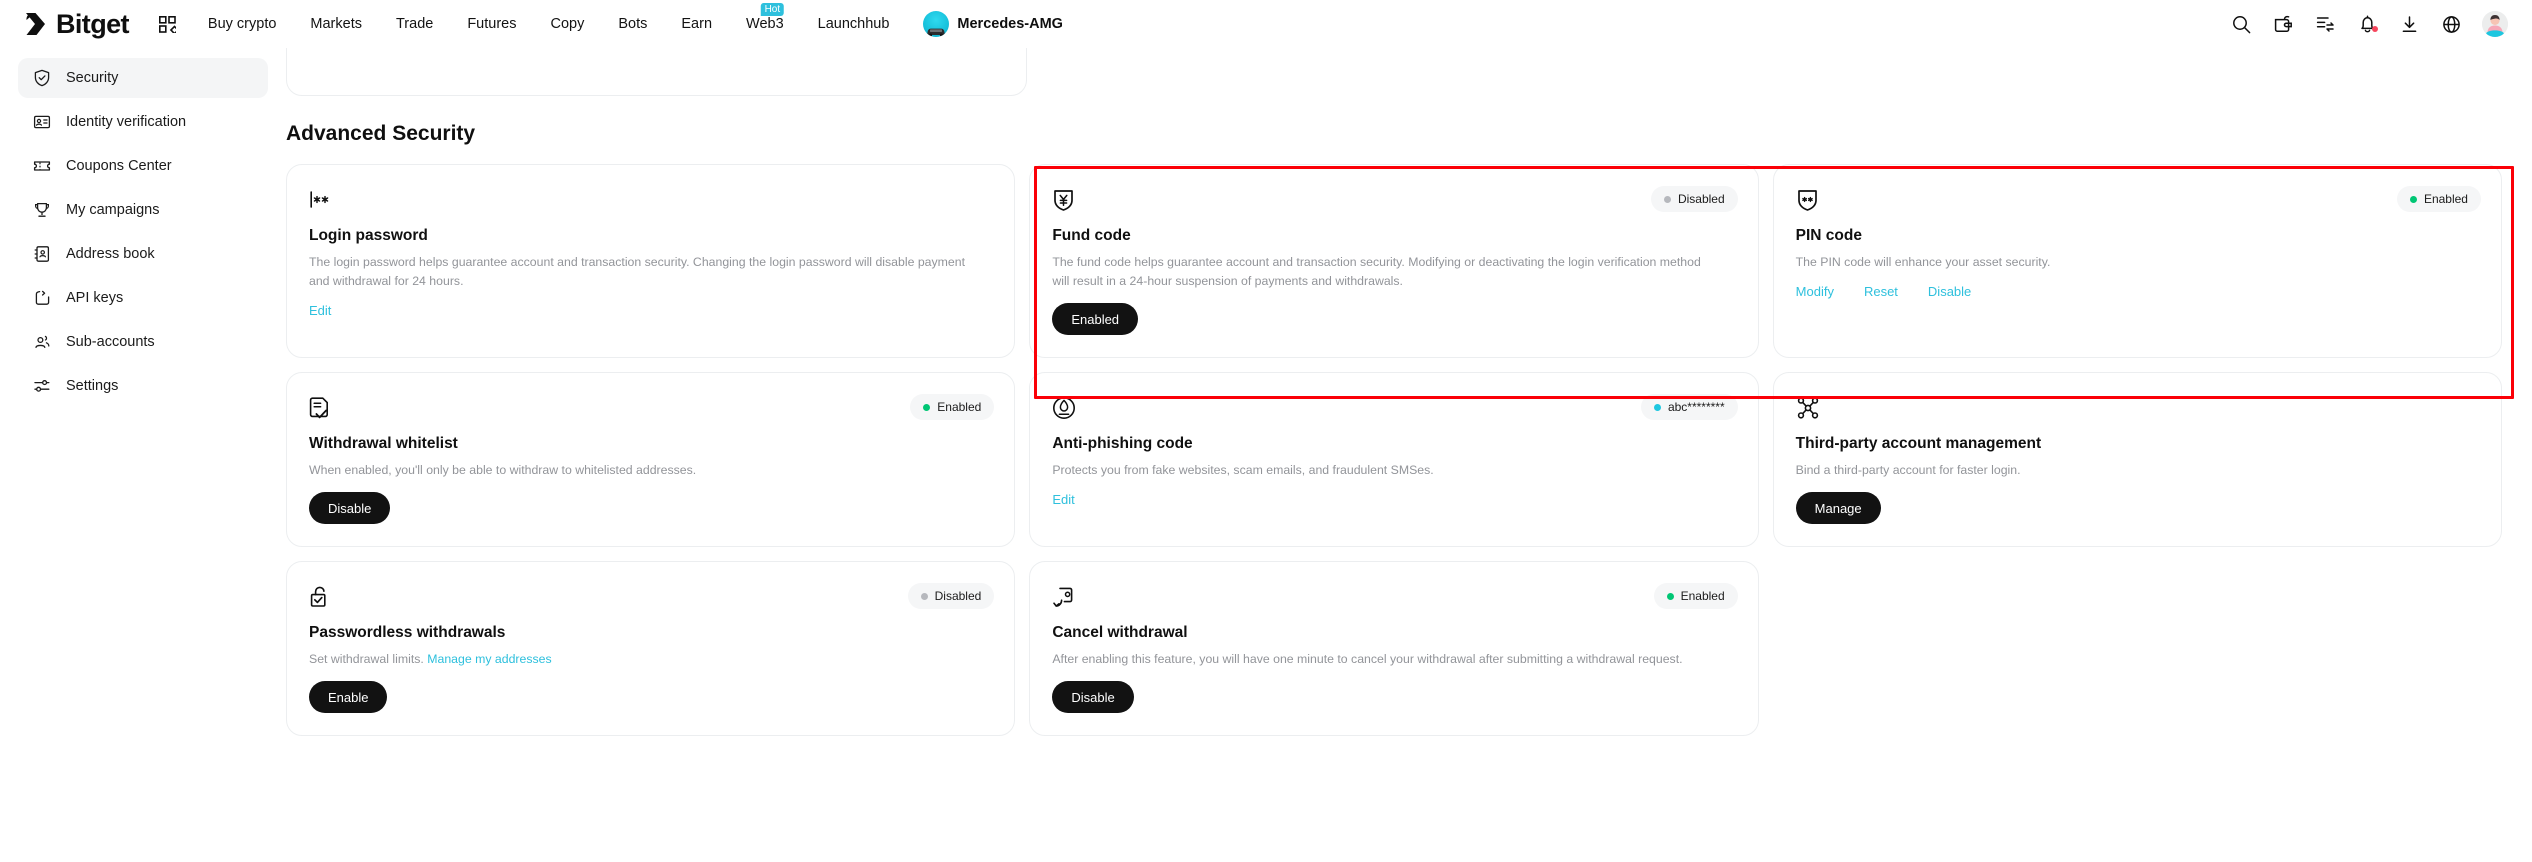 Image resolution: width=2532 pixels, height=862 pixels. I want to click on sidebar-item-address-book: Address book, so click(143, 254).